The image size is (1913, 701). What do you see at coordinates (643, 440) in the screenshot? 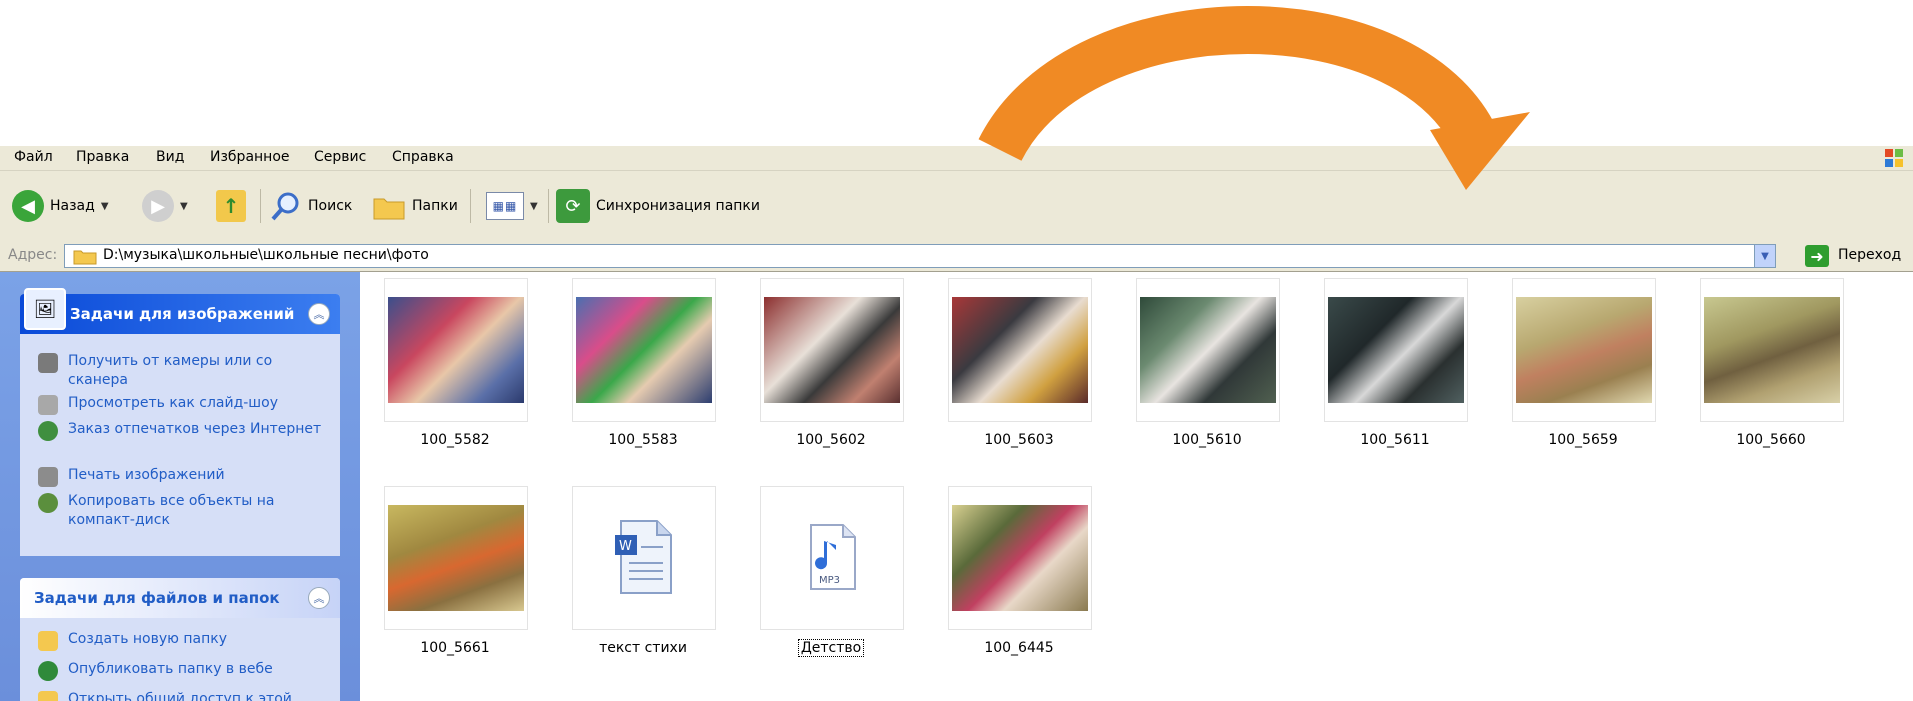
I see `file-name: 100_5583` at bounding box center [643, 440].